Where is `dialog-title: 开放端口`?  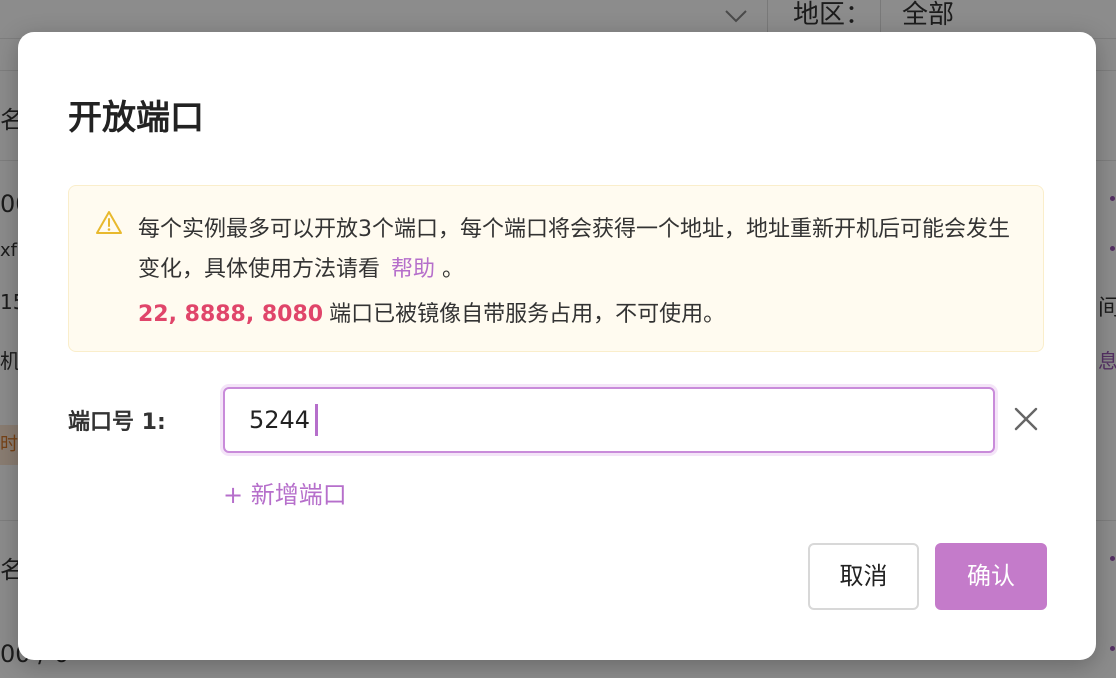 dialog-title: 开放端口 is located at coordinates (136, 118).